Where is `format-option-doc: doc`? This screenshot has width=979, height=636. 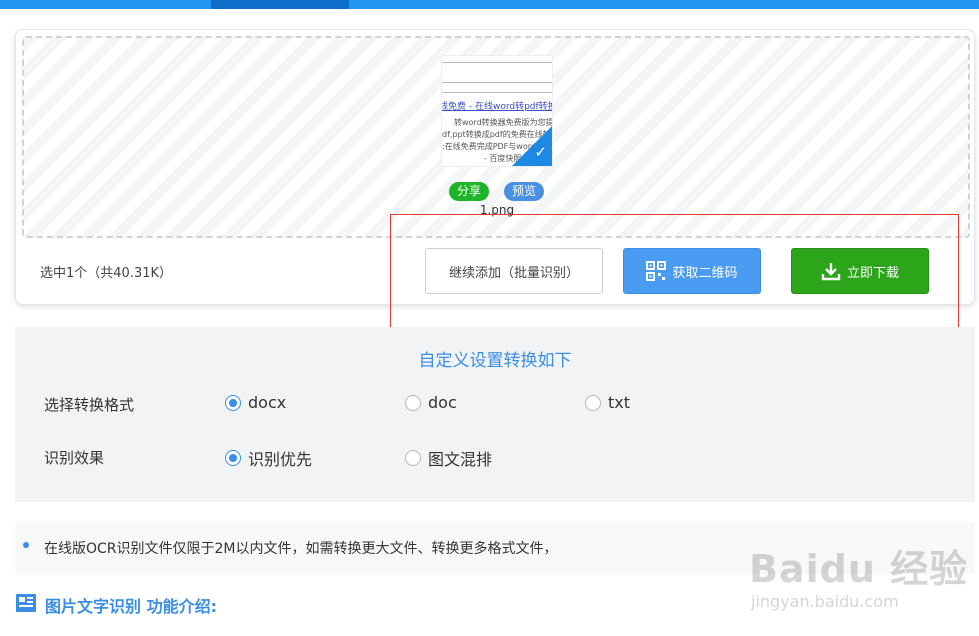 format-option-doc: doc is located at coordinates (431, 402).